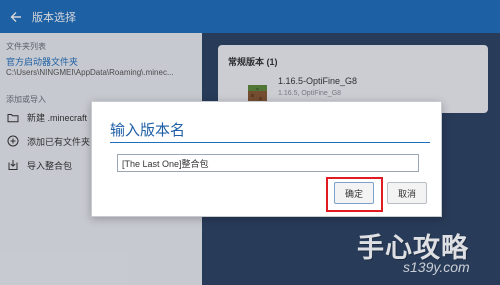  What do you see at coordinates (268, 163) in the screenshot?
I see `version-name-input` at bounding box center [268, 163].